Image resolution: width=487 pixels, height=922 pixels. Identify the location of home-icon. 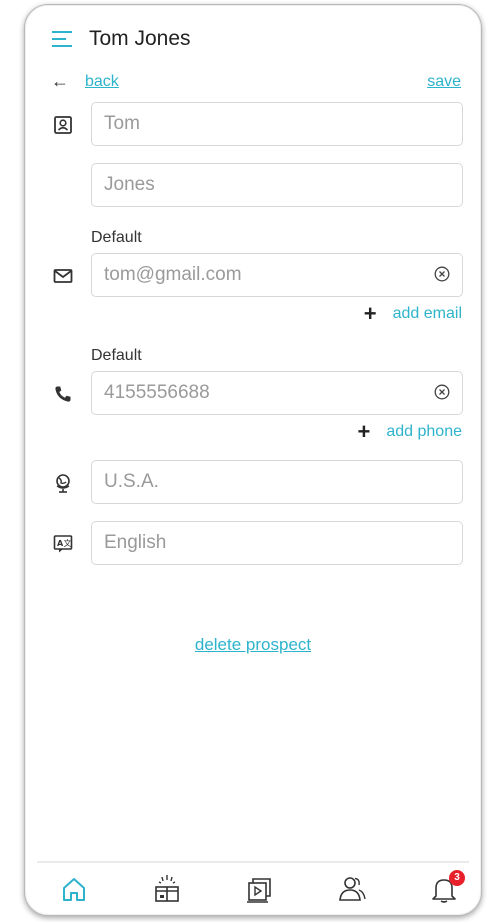
(74, 889).